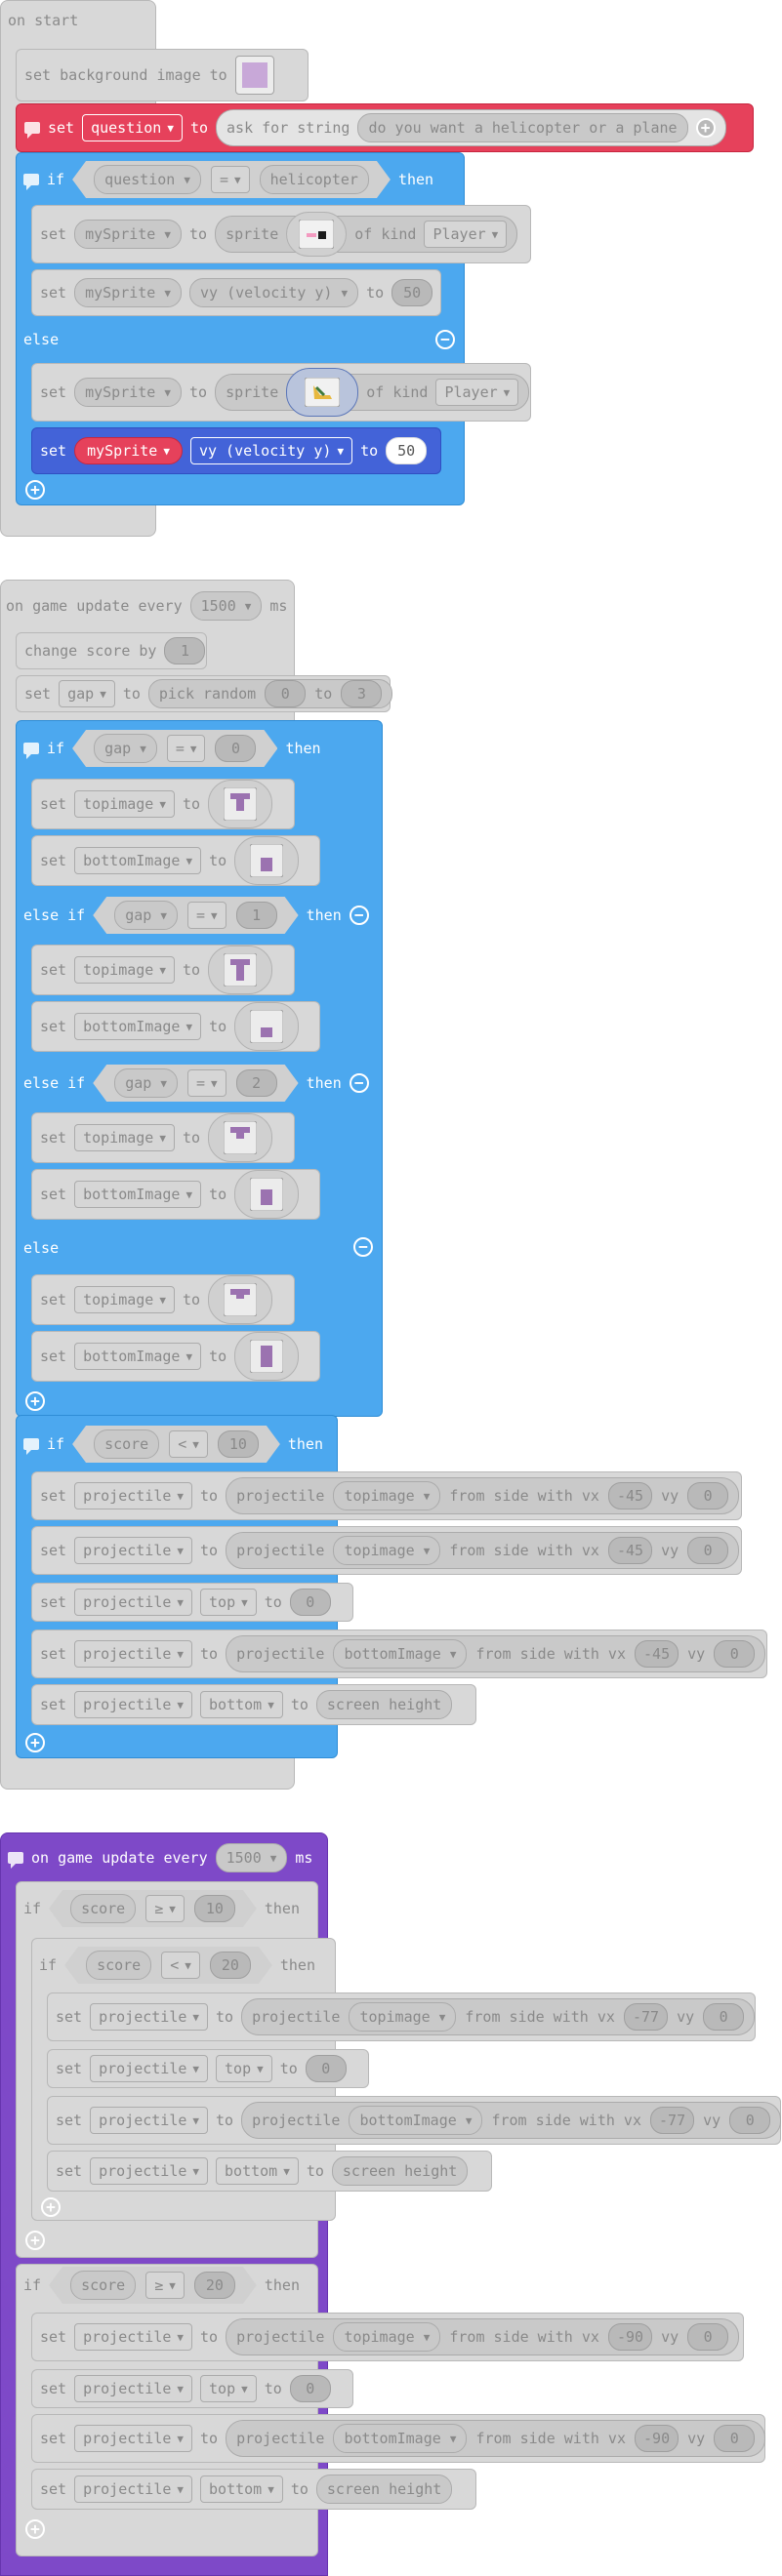 This screenshot has width=782, height=2576. What do you see at coordinates (254, 75) in the screenshot?
I see `background-image-thumbnail` at bounding box center [254, 75].